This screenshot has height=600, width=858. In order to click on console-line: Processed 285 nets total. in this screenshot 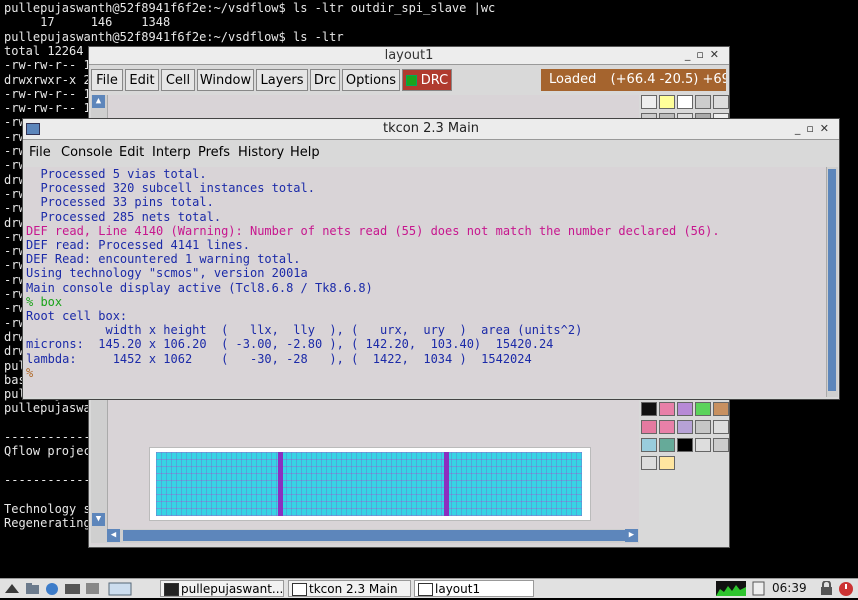, I will do `click(124, 216)`.